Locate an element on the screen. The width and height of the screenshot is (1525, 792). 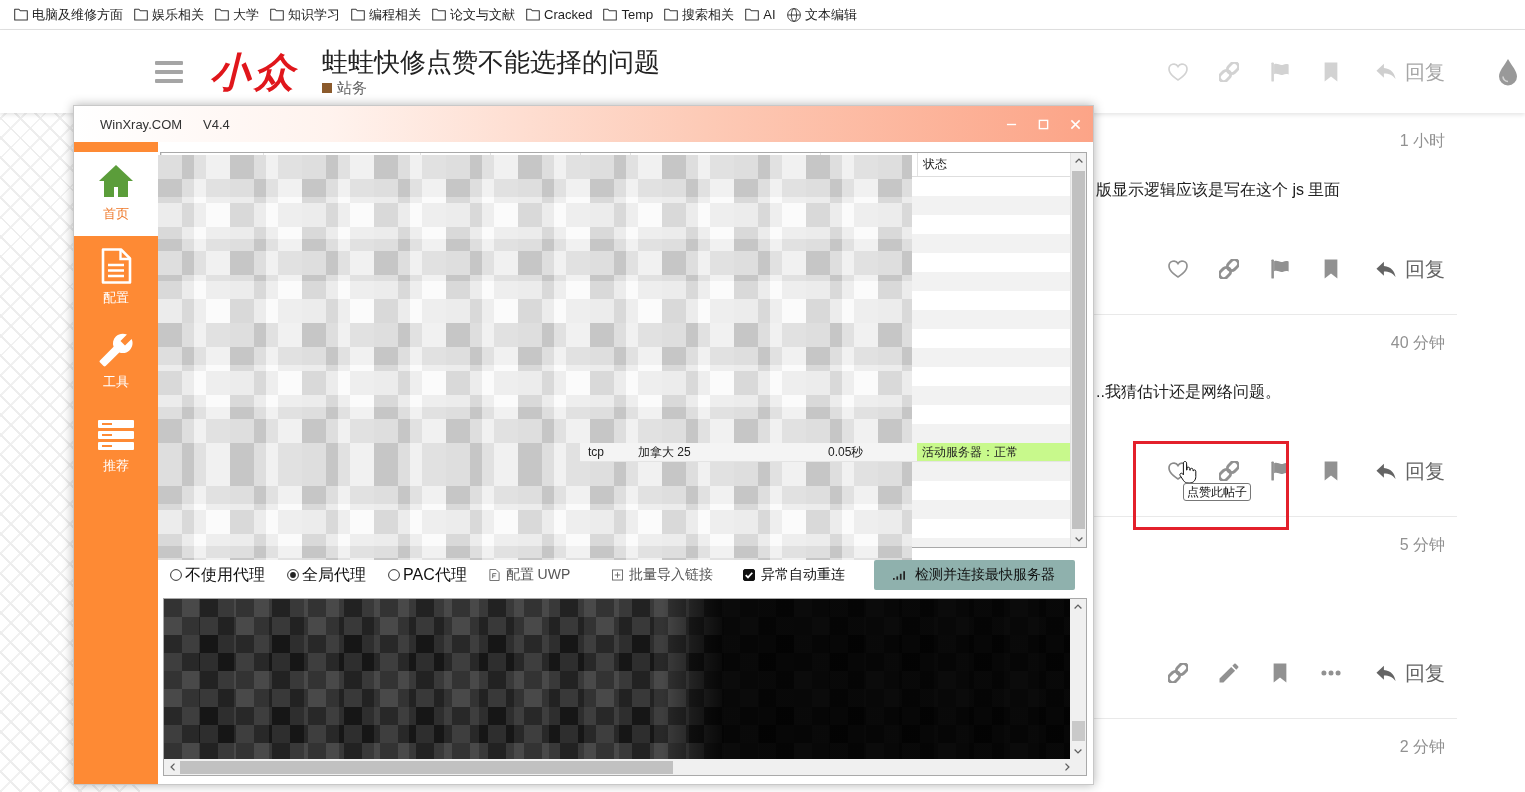
bookmark-item: 文本编辑 is located at coordinates (821, 14).